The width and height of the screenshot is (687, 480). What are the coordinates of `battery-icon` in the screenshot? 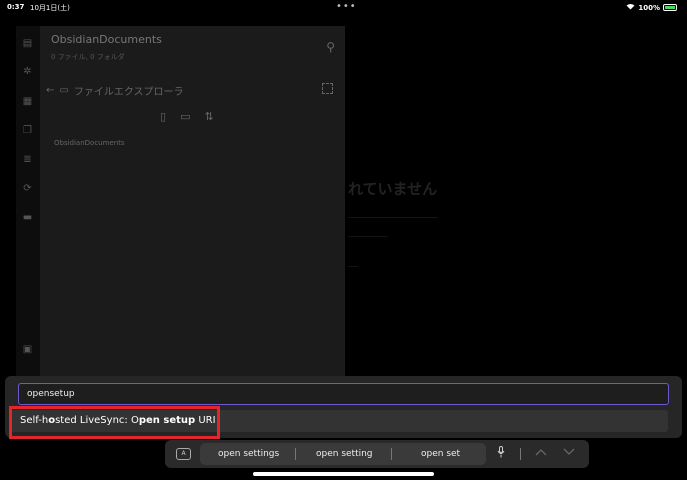 It's located at (670, 7).